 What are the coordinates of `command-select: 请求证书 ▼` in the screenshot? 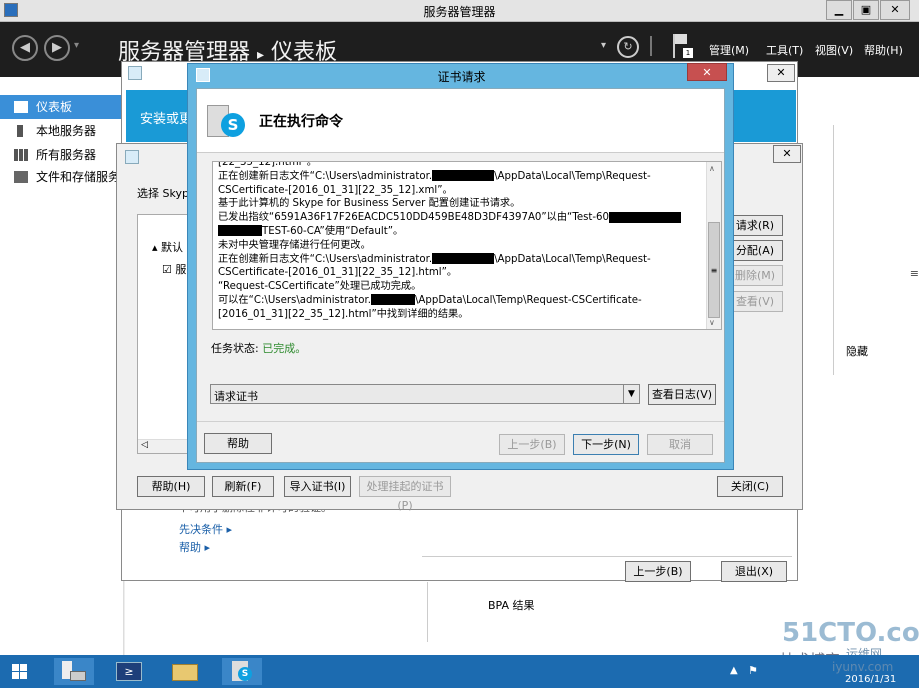 It's located at (425, 394).